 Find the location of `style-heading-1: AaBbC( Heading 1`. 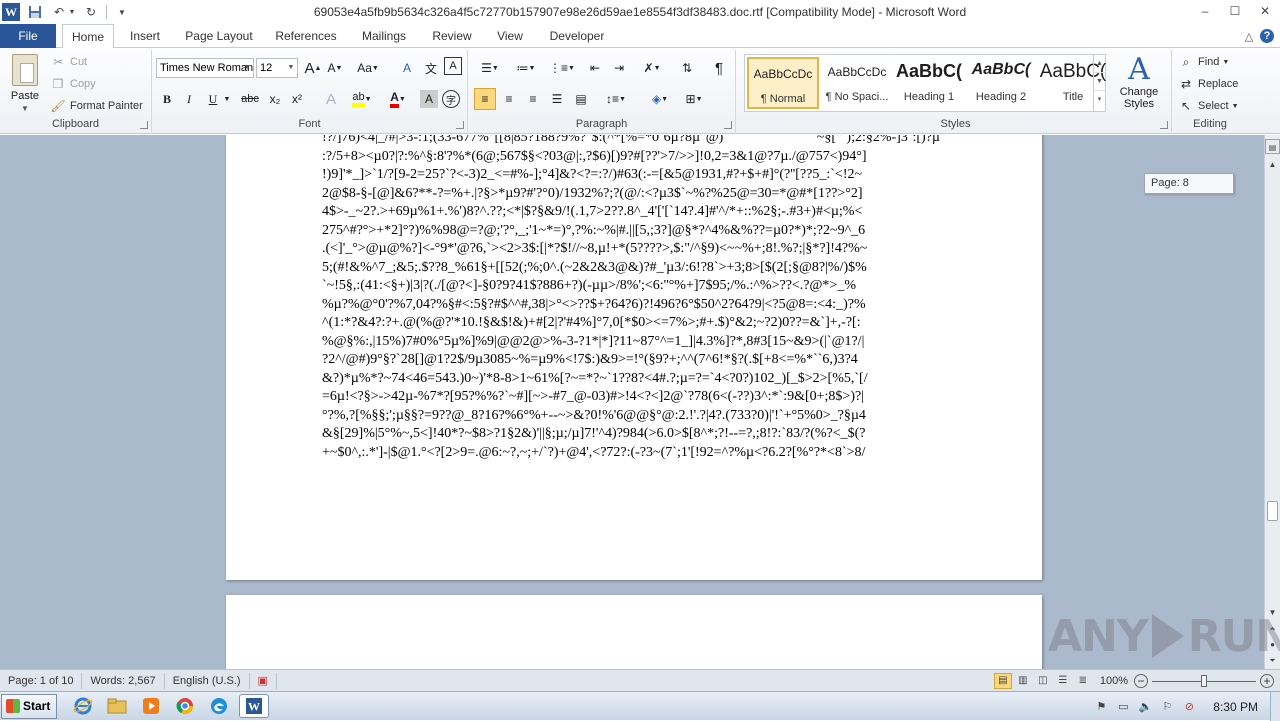

style-heading-1: AaBbC( Heading 1 is located at coordinates (929, 83).